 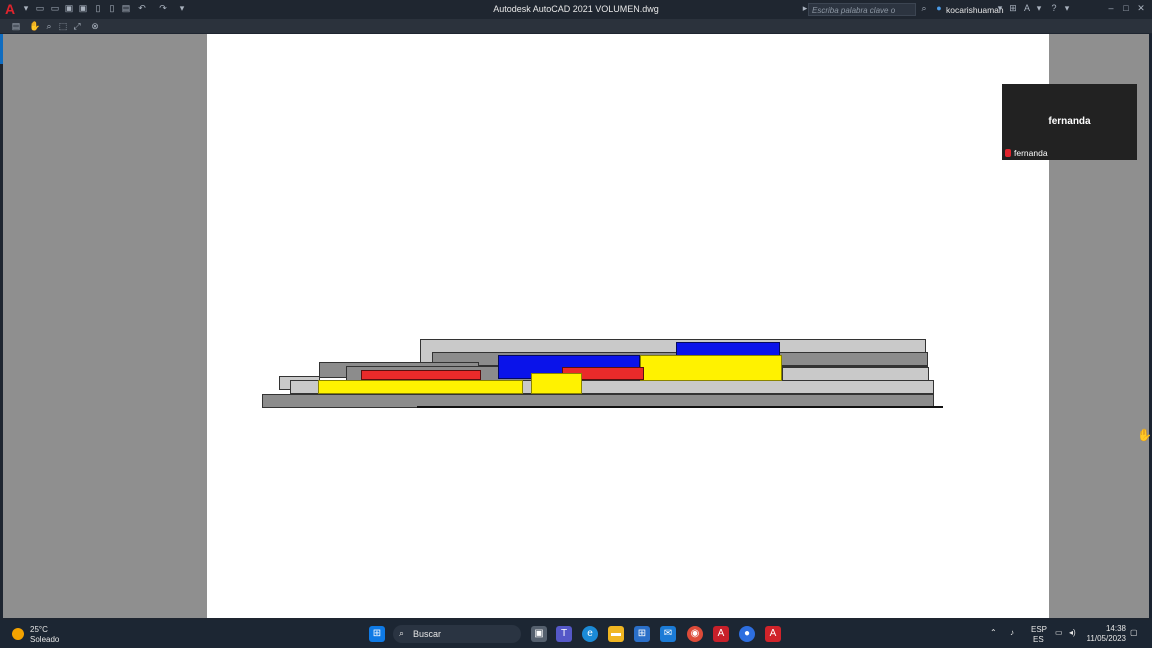 What do you see at coordinates (77, 26) in the screenshot?
I see `zoom-extents-icon: ⤢` at bounding box center [77, 26].